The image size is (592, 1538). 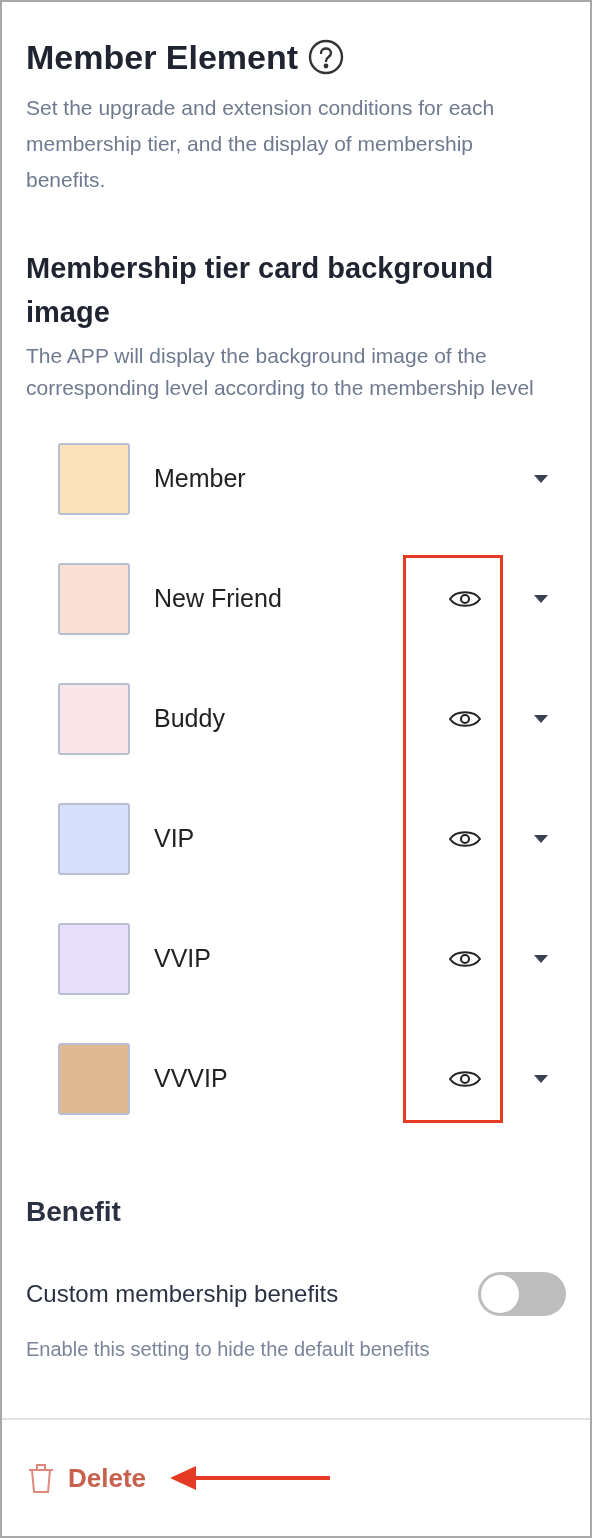 I want to click on setting-label: Custom membership benefits, so click(x=182, y=1294).